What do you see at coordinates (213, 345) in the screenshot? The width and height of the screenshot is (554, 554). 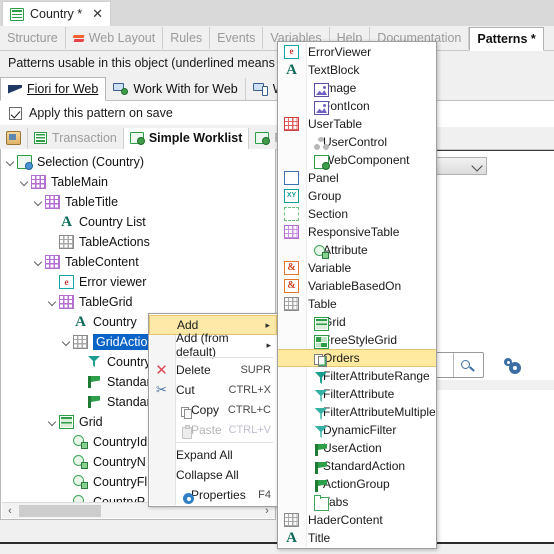 I see `context-menu-item-add-from-default: Add (from default) ▸` at bounding box center [213, 345].